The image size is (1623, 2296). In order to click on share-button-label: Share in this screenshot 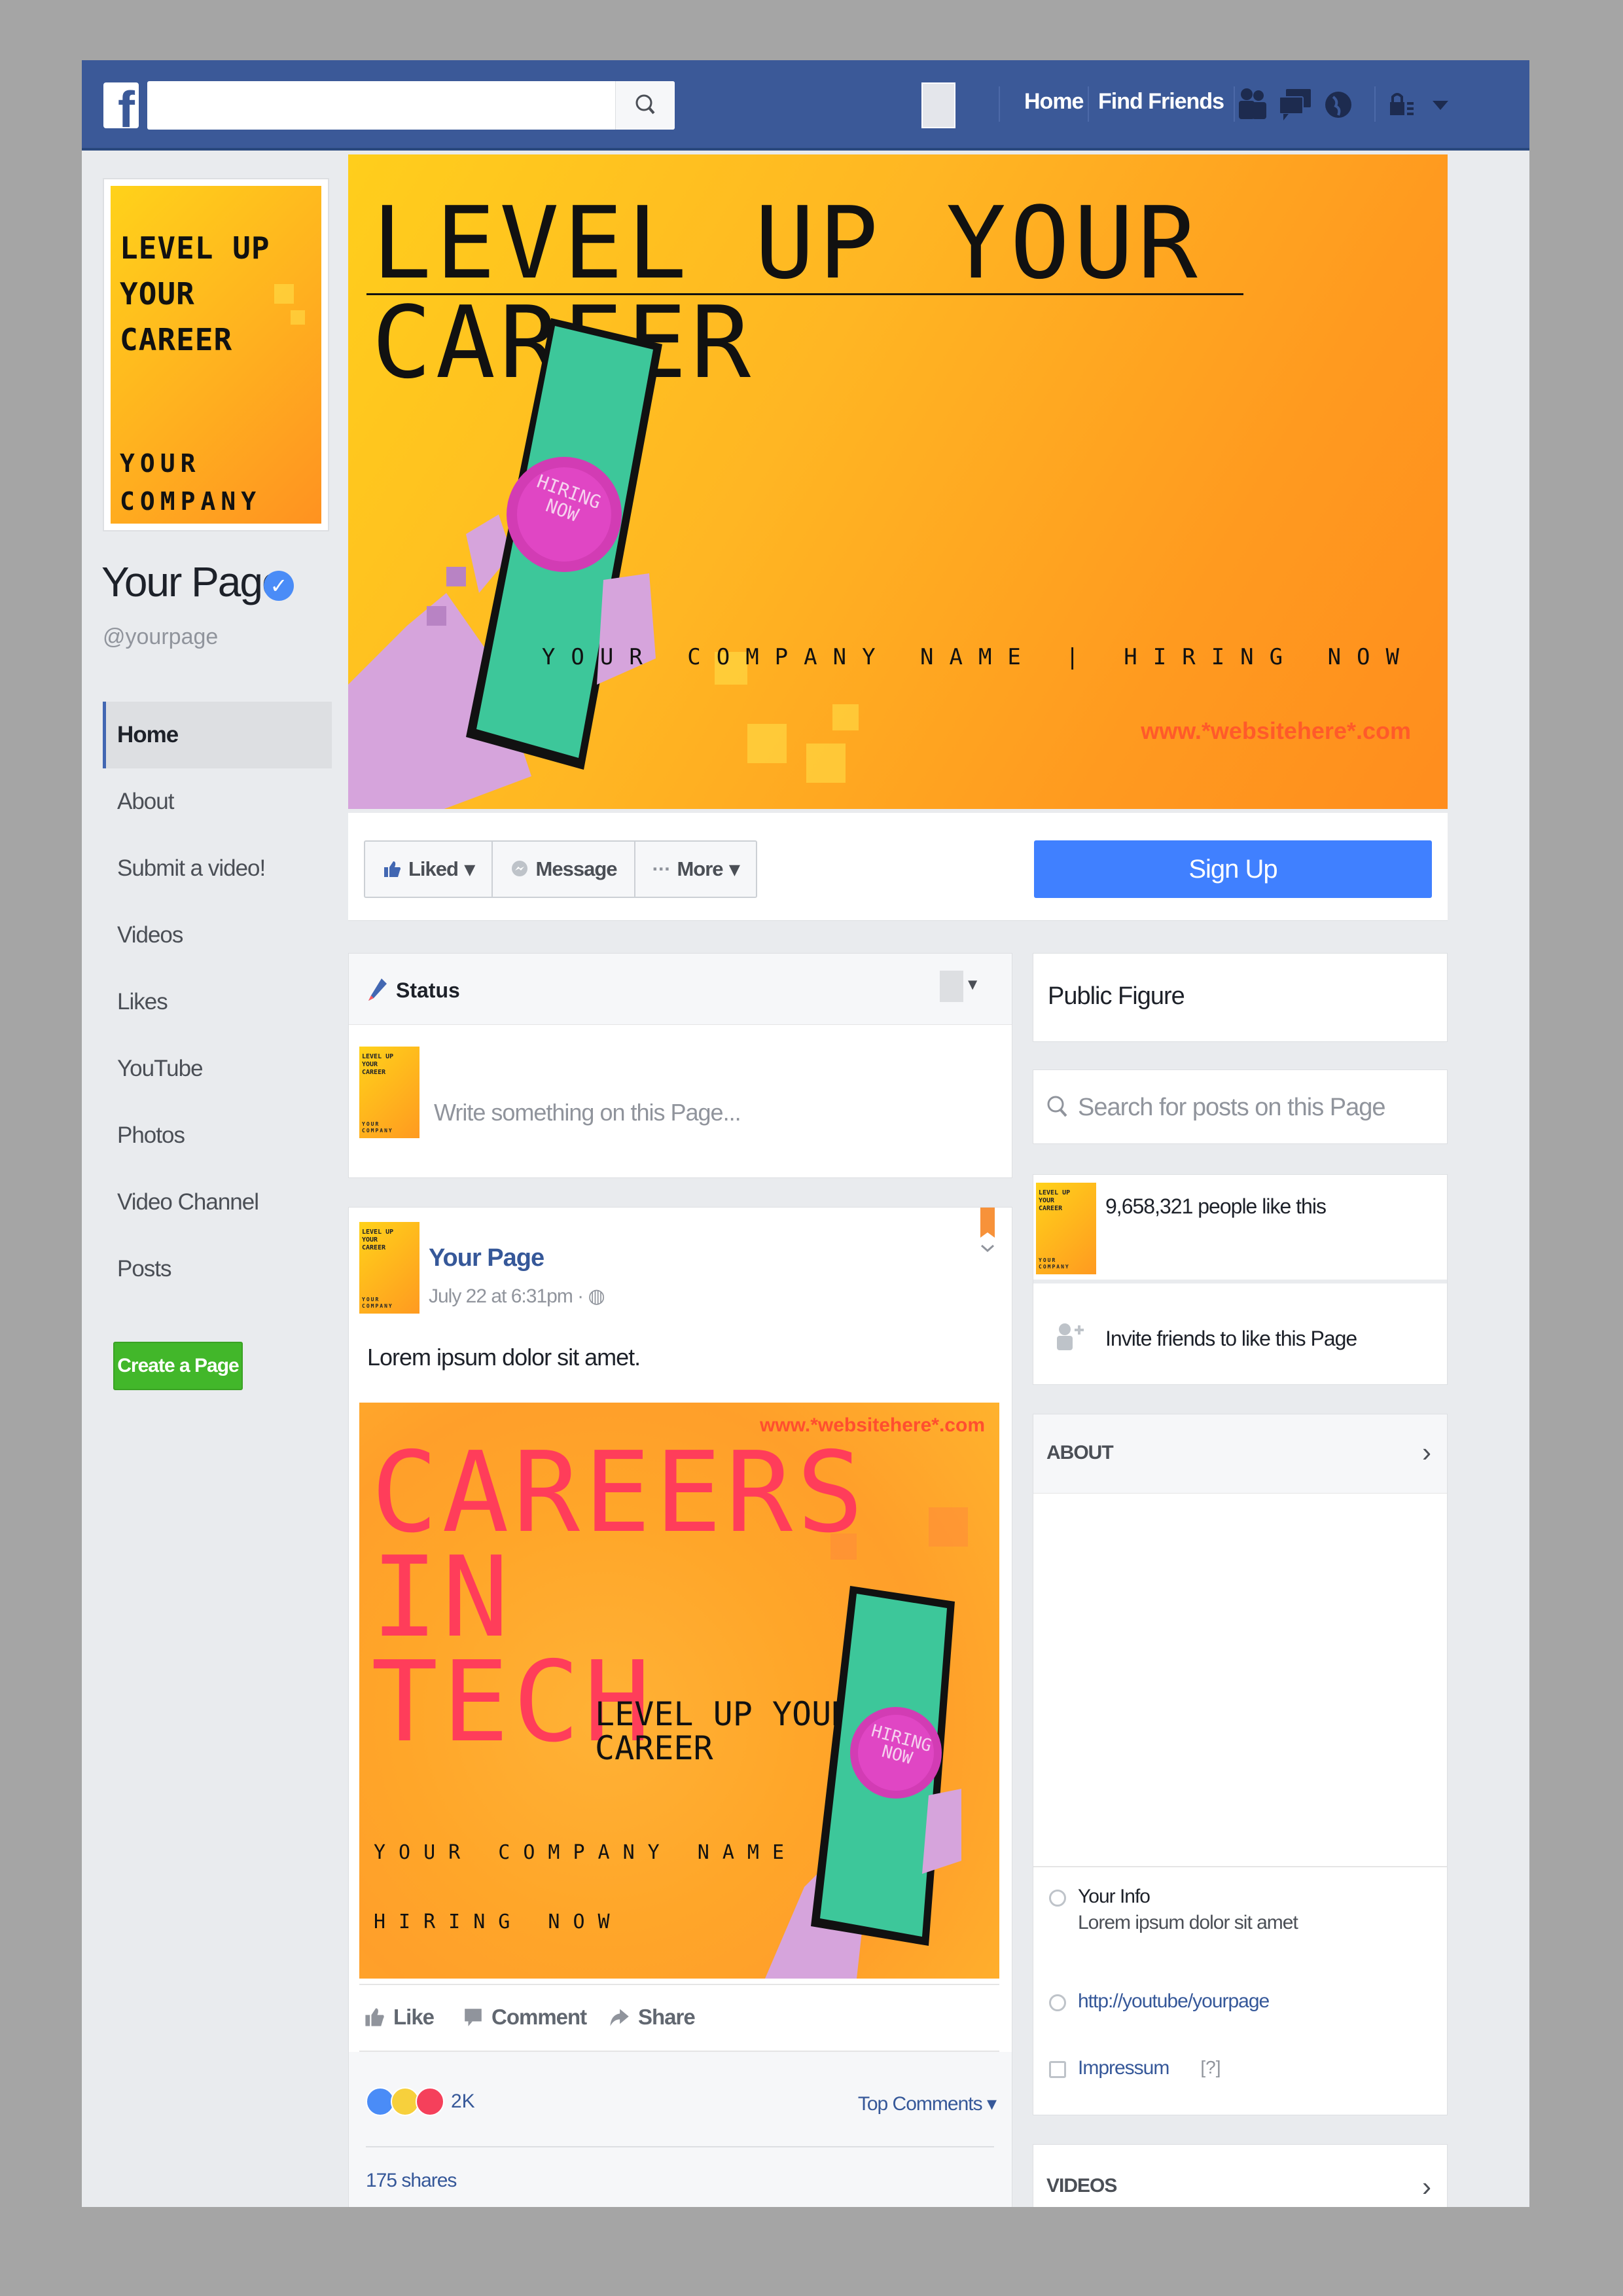, I will do `click(667, 2017)`.